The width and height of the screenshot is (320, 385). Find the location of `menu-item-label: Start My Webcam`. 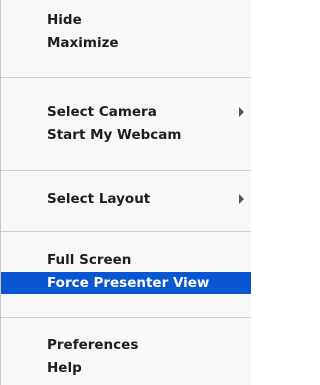

menu-item-label: Start My Webcam is located at coordinates (114, 135).